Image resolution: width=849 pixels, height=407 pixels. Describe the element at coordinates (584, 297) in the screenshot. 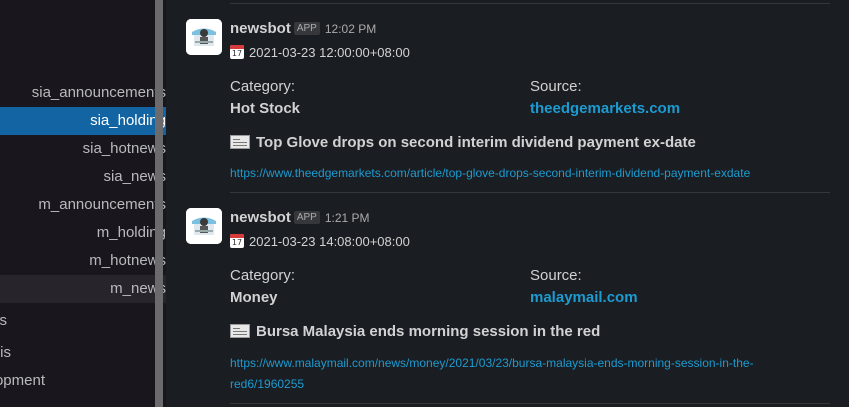

I see `source-link: malaymail.com` at that location.